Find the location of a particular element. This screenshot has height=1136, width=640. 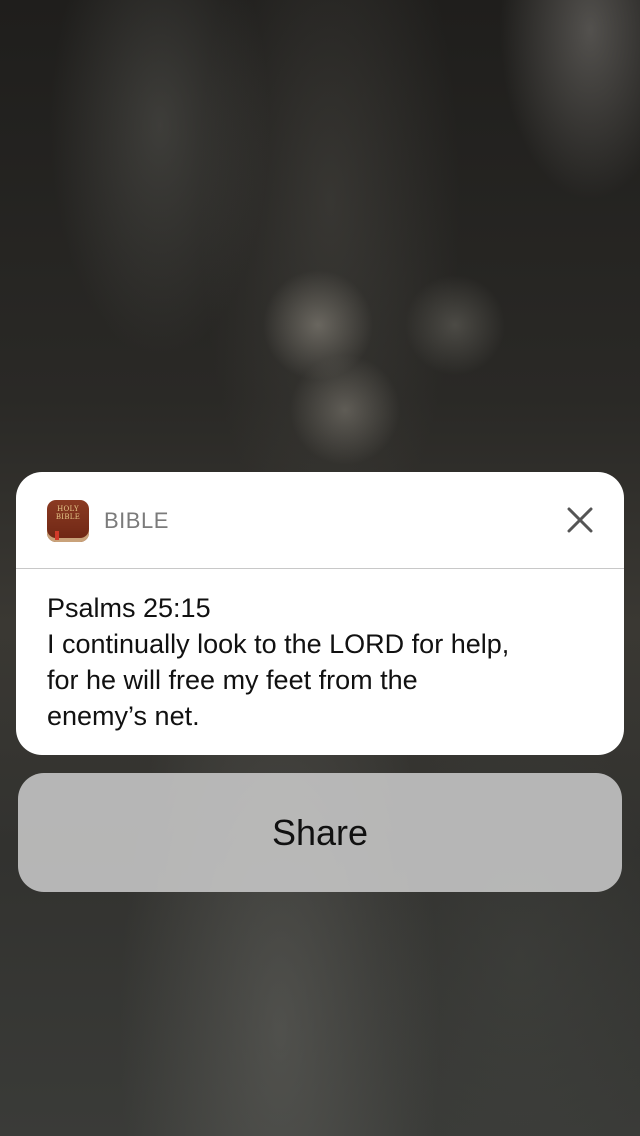

verse-line: for he will free my feet from the is located at coordinates (232, 680).